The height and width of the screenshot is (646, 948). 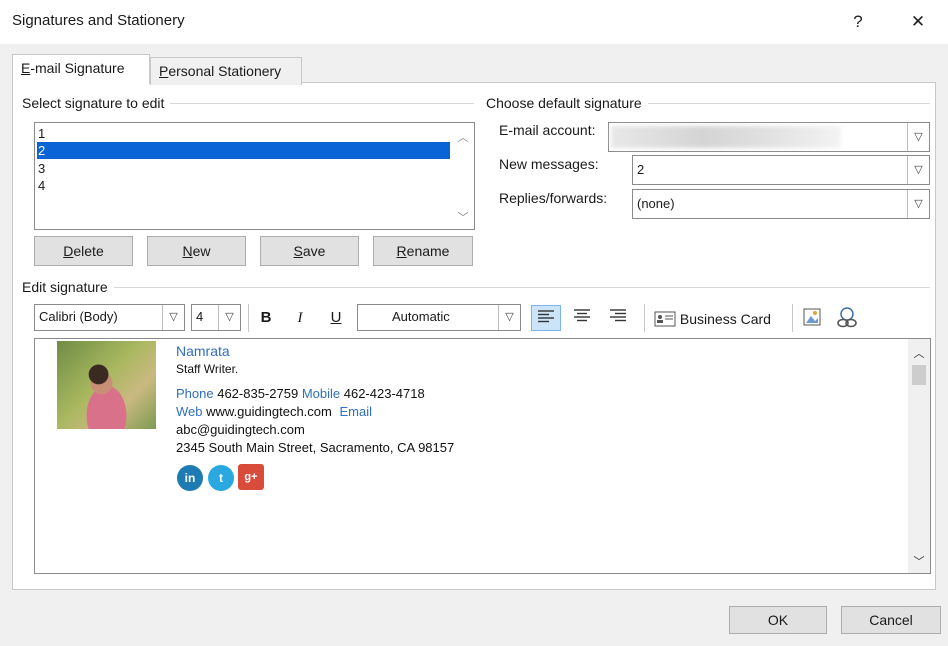 I want to click on hyperlink-icon, so click(x=847, y=317).